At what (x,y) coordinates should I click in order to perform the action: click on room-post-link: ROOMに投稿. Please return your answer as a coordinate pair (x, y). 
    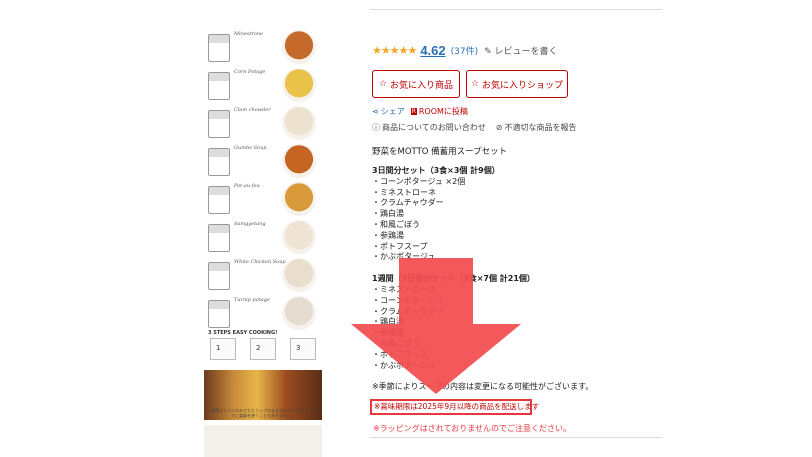
    Looking at the image, I should click on (443, 111).